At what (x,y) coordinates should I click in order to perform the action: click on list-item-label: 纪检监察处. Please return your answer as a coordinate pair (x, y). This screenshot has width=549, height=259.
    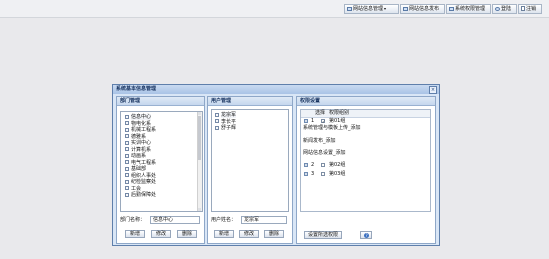
    Looking at the image, I should click on (144, 182).